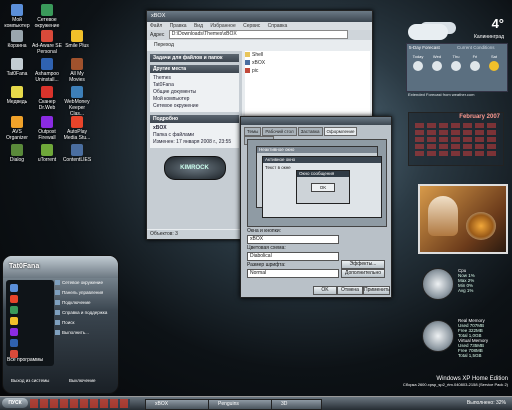 This screenshot has width=512, height=410. Describe the element at coordinates (17, 16) in the screenshot. I see `desktop-icon: Мой компьютер` at that location.